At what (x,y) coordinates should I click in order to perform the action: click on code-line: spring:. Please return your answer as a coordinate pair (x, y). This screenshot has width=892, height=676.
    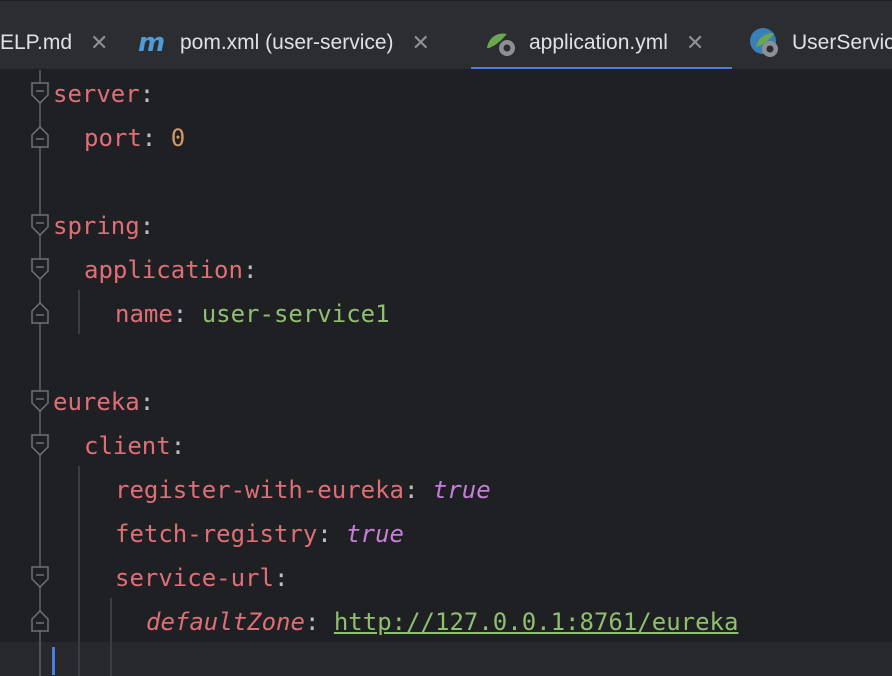
    Looking at the image, I should click on (103, 226).